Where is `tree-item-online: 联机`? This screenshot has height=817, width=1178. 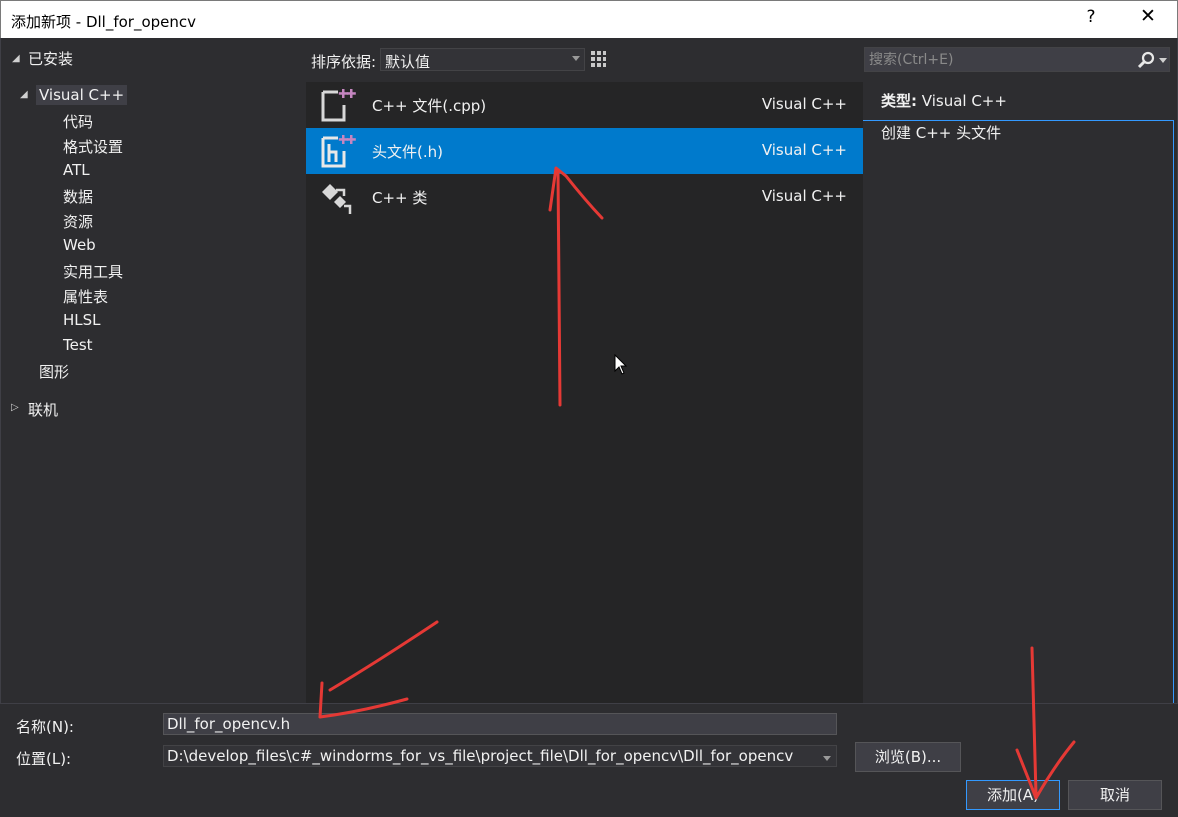
tree-item-online: 联机 is located at coordinates (43, 409).